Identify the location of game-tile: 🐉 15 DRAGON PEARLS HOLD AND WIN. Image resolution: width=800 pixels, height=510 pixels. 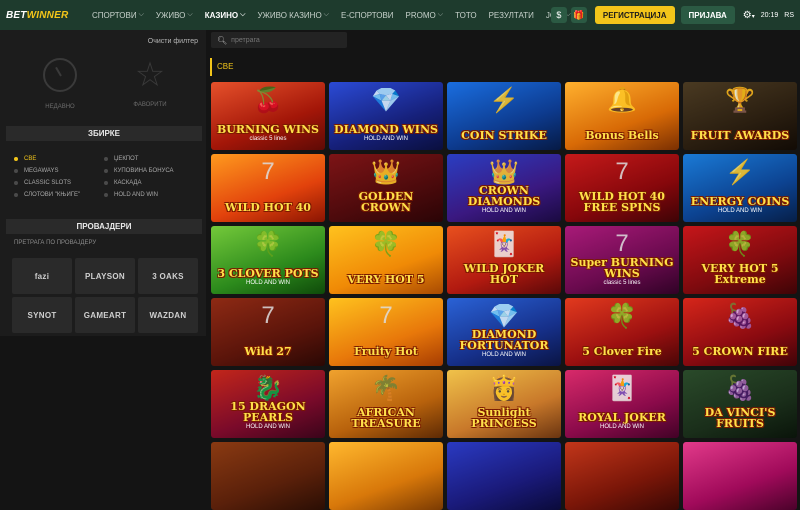
(268, 404).